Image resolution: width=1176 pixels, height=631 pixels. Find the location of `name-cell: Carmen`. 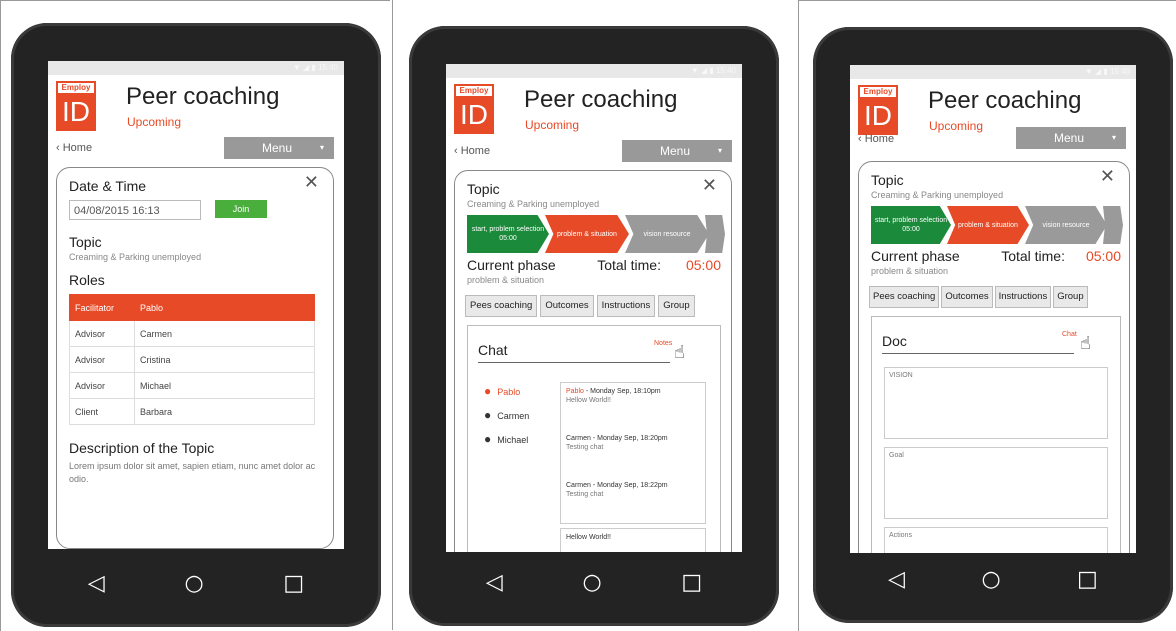

name-cell: Carmen is located at coordinates (224, 333).